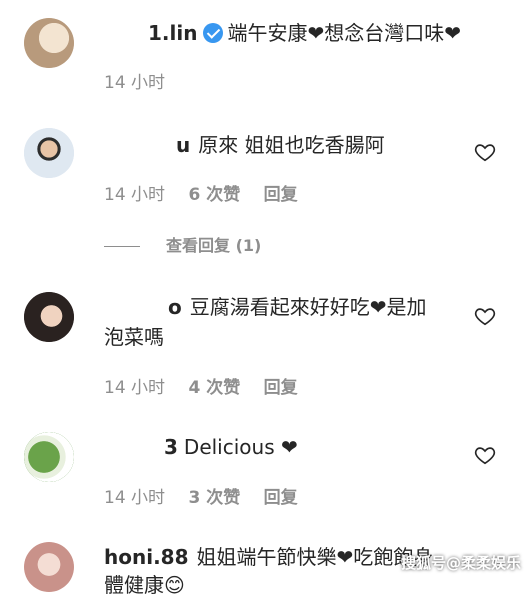  I want to click on comment-text: 原來 姐姐也吃香腸阿, so click(291, 145).